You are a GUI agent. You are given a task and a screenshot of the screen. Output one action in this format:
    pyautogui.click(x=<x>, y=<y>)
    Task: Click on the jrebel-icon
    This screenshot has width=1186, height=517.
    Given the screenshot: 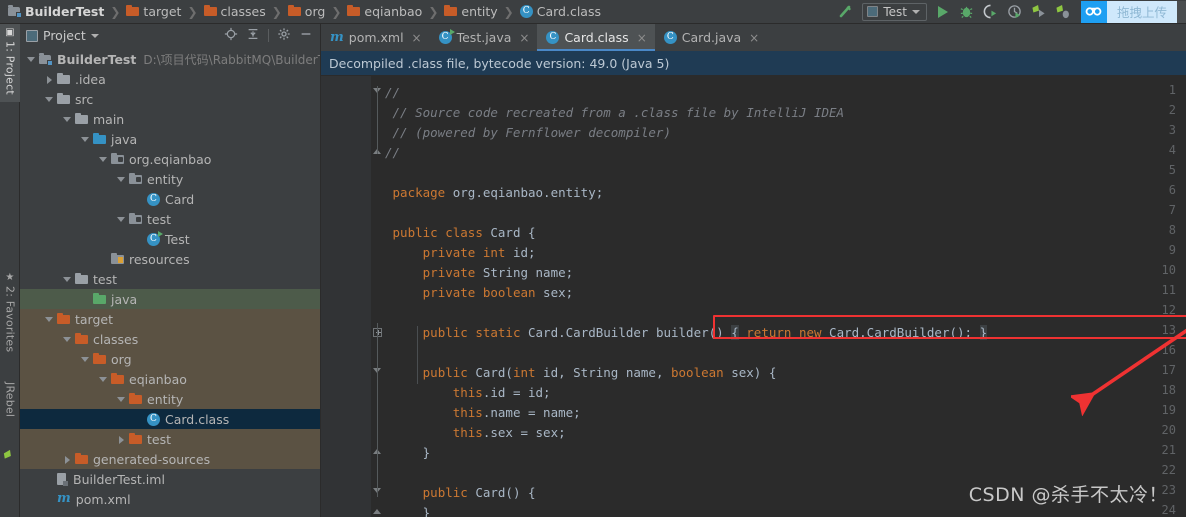 What is the action you would take?
    pyautogui.click(x=10, y=457)
    